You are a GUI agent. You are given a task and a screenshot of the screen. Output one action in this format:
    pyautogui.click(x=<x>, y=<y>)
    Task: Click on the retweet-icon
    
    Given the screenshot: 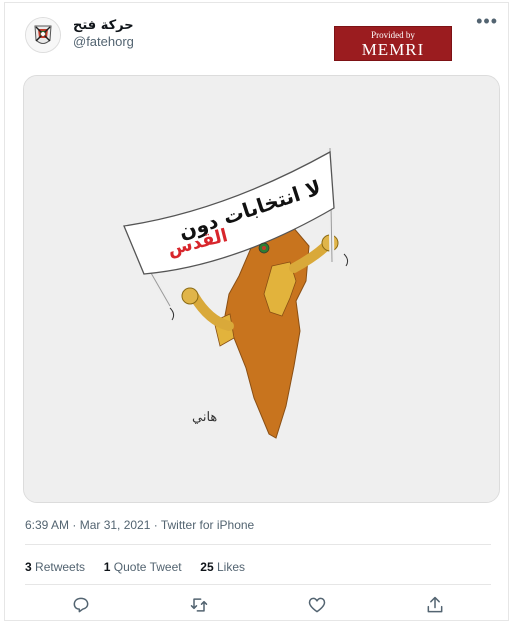 What is the action you would take?
    pyautogui.click(x=199, y=605)
    